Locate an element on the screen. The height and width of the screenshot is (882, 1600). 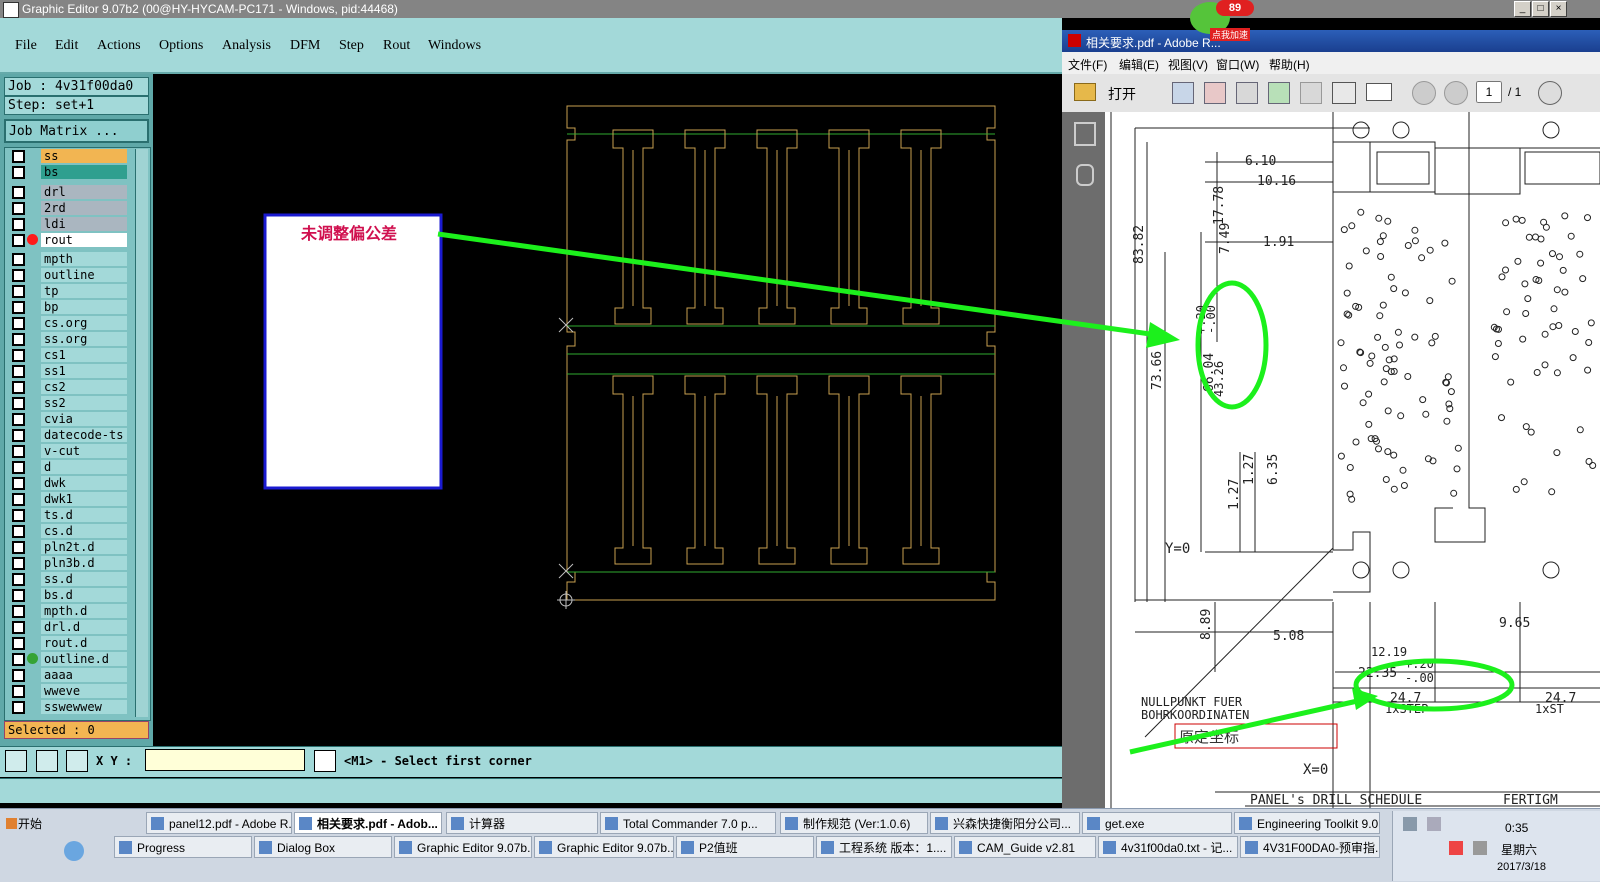
save-icon is located at coordinates (1311, 93).